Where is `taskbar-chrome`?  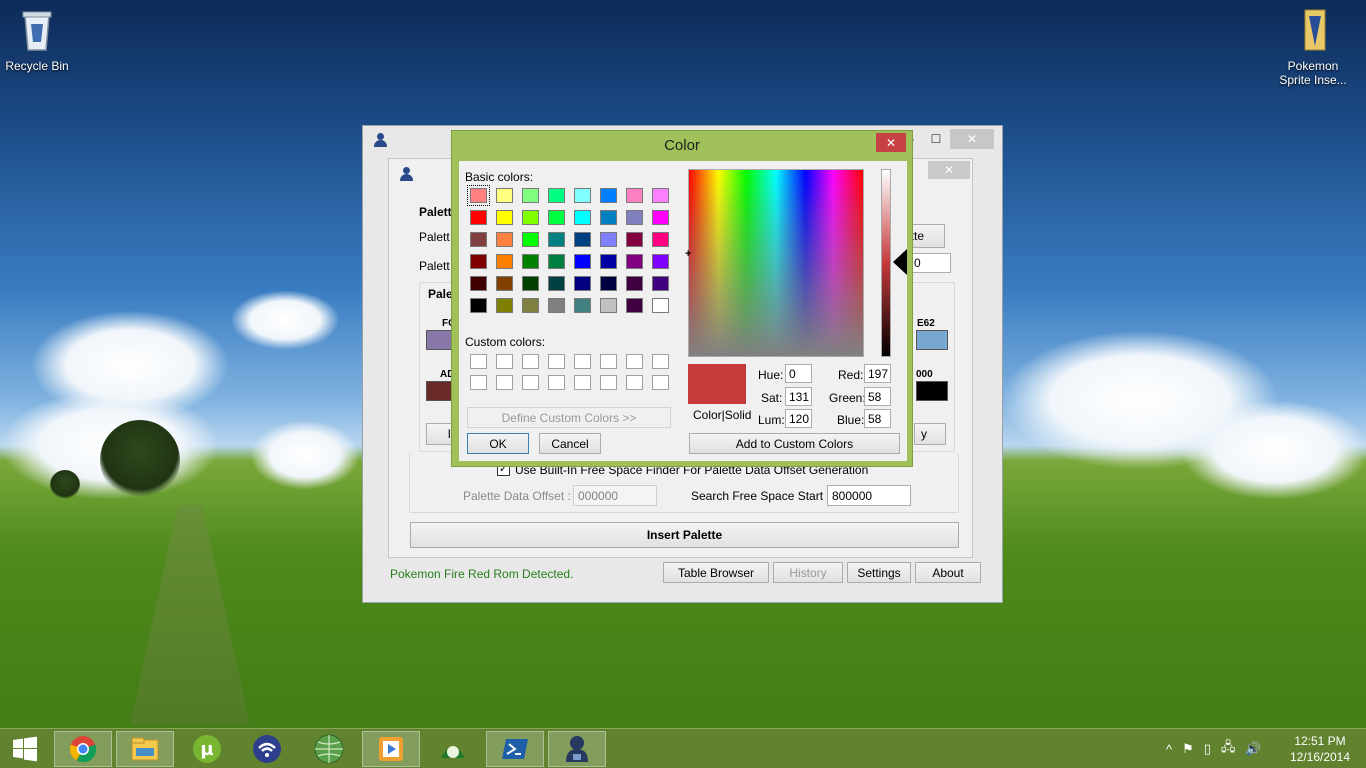 taskbar-chrome is located at coordinates (83, 749).